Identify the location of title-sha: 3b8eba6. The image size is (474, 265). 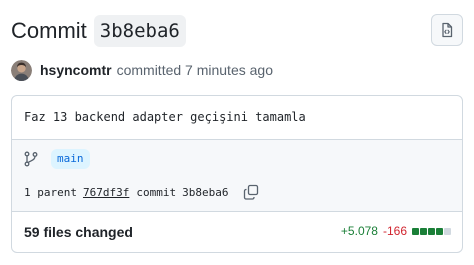
(139, 31).